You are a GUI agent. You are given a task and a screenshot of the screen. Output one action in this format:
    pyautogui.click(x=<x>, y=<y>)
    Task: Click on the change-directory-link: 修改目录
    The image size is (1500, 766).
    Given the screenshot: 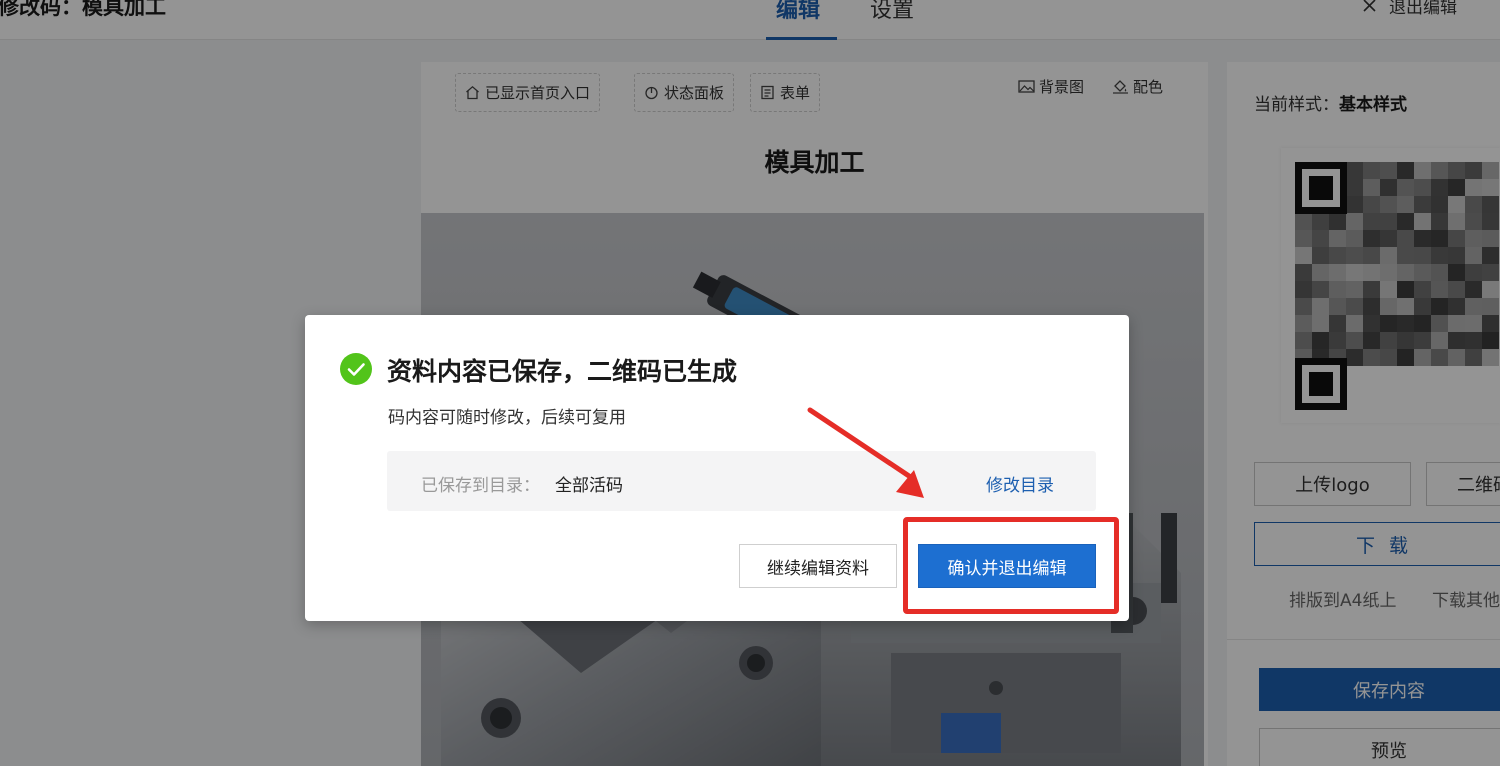 What is the action you would take?
    pyautogui.click(x=1020, y=483)
    